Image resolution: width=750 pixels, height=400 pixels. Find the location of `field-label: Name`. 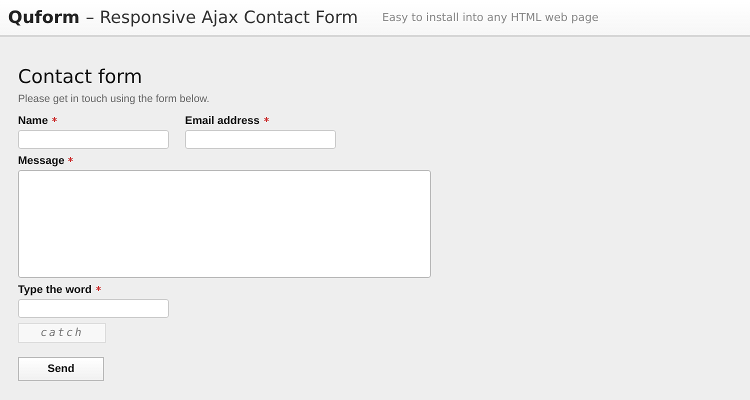

field-label: Name is located at coordinates (33, 121).